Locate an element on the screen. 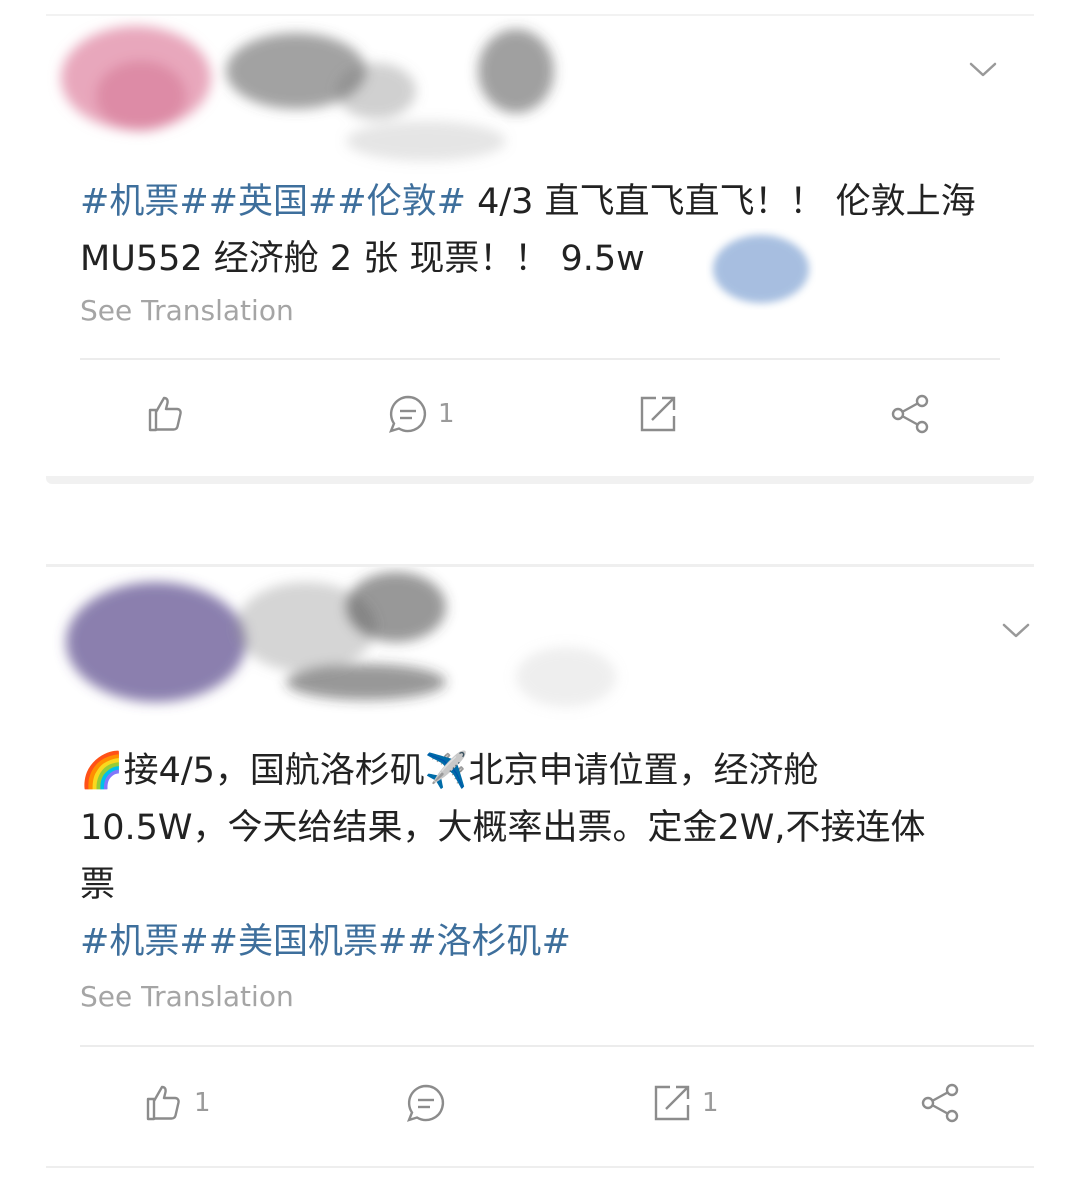 The height and width of the screenshot is (1179, 1080). action-bar: 1 1 is located at coordinates (540, 1107).